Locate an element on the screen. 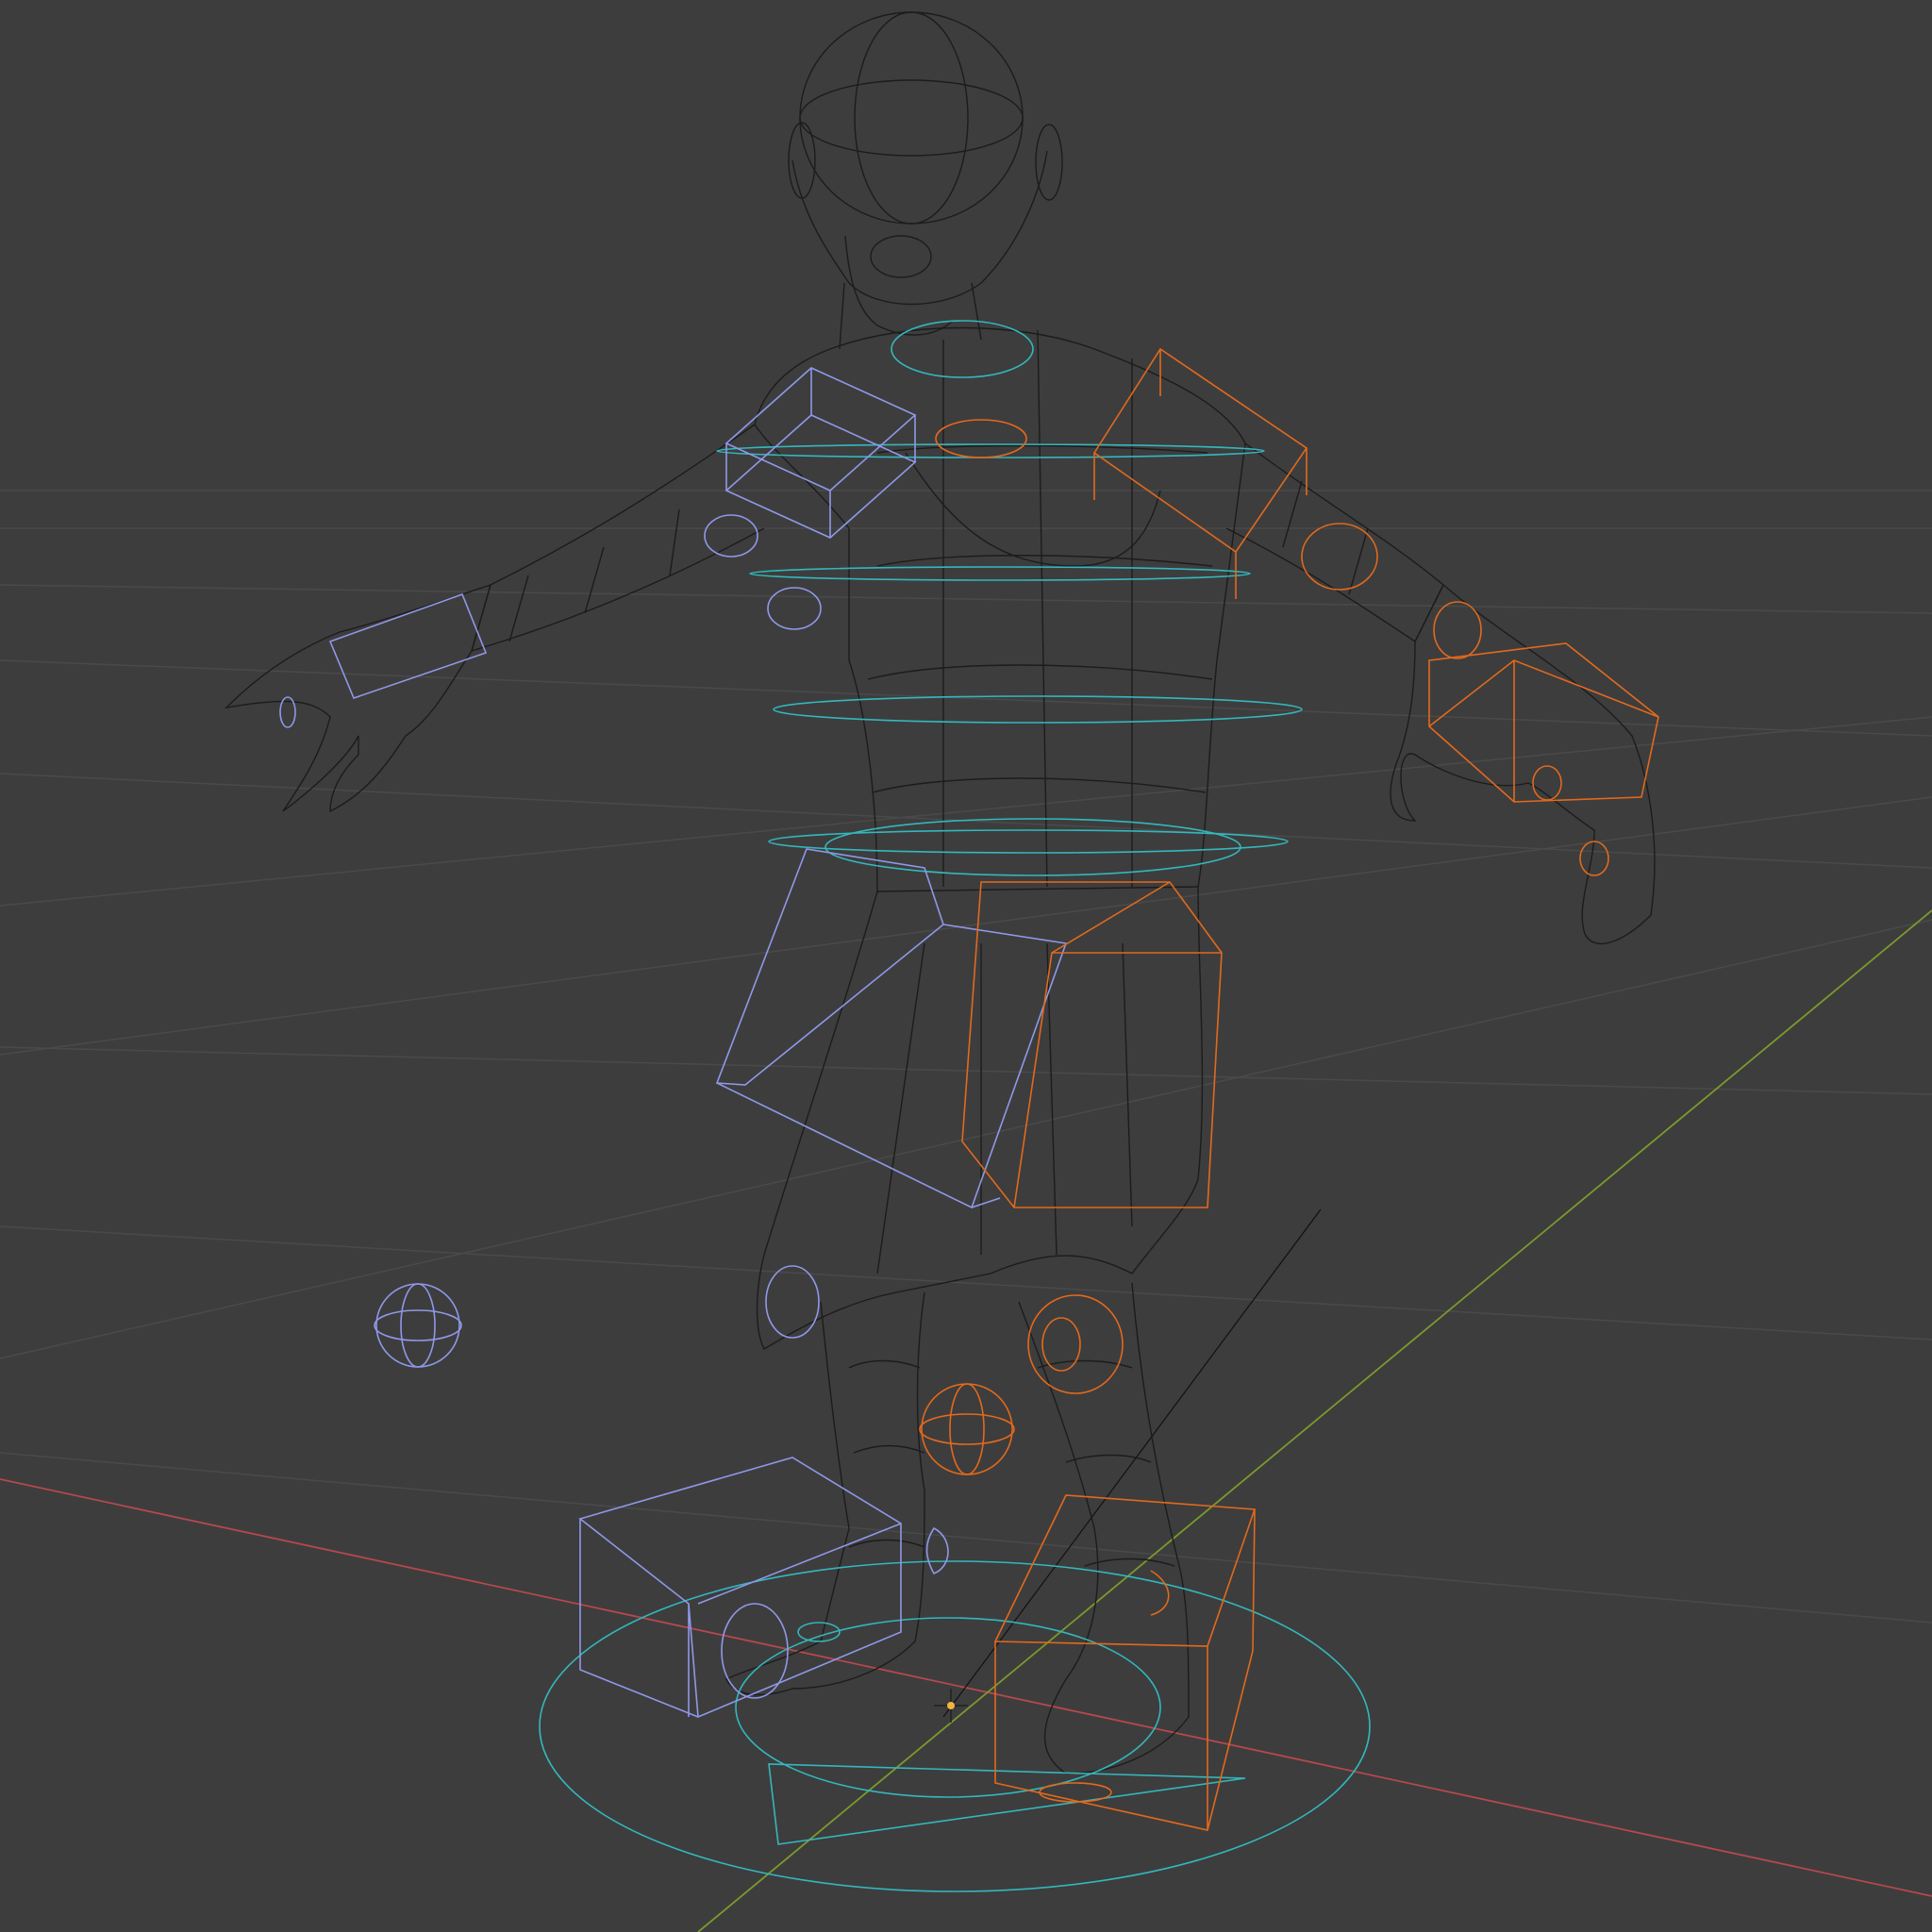 This screenshot has width=1932, height=1932. neck-control-ring is located at coordinates (963, 349).